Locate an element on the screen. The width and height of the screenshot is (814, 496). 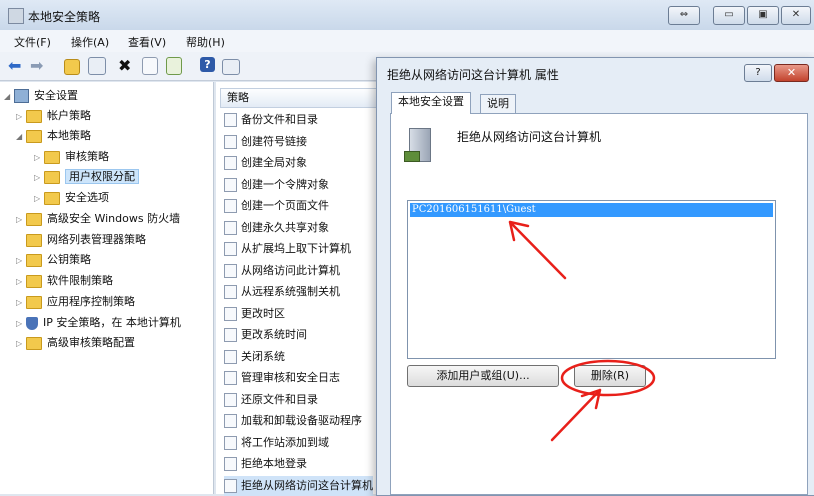
tree-item-app-control: ▷ 应用程序控制策略 is located at coordinates (75, 302).